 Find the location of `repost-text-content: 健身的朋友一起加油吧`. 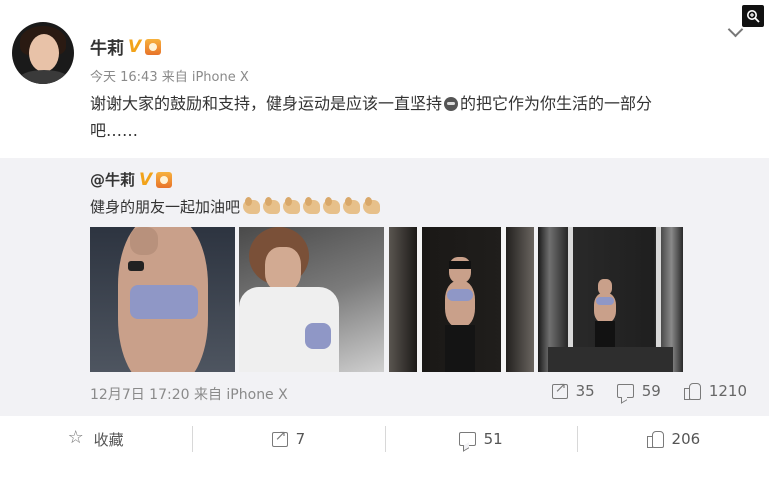

repost-text-content: 健身的朋友一起加油吧 is located at coordinates (165, 207).